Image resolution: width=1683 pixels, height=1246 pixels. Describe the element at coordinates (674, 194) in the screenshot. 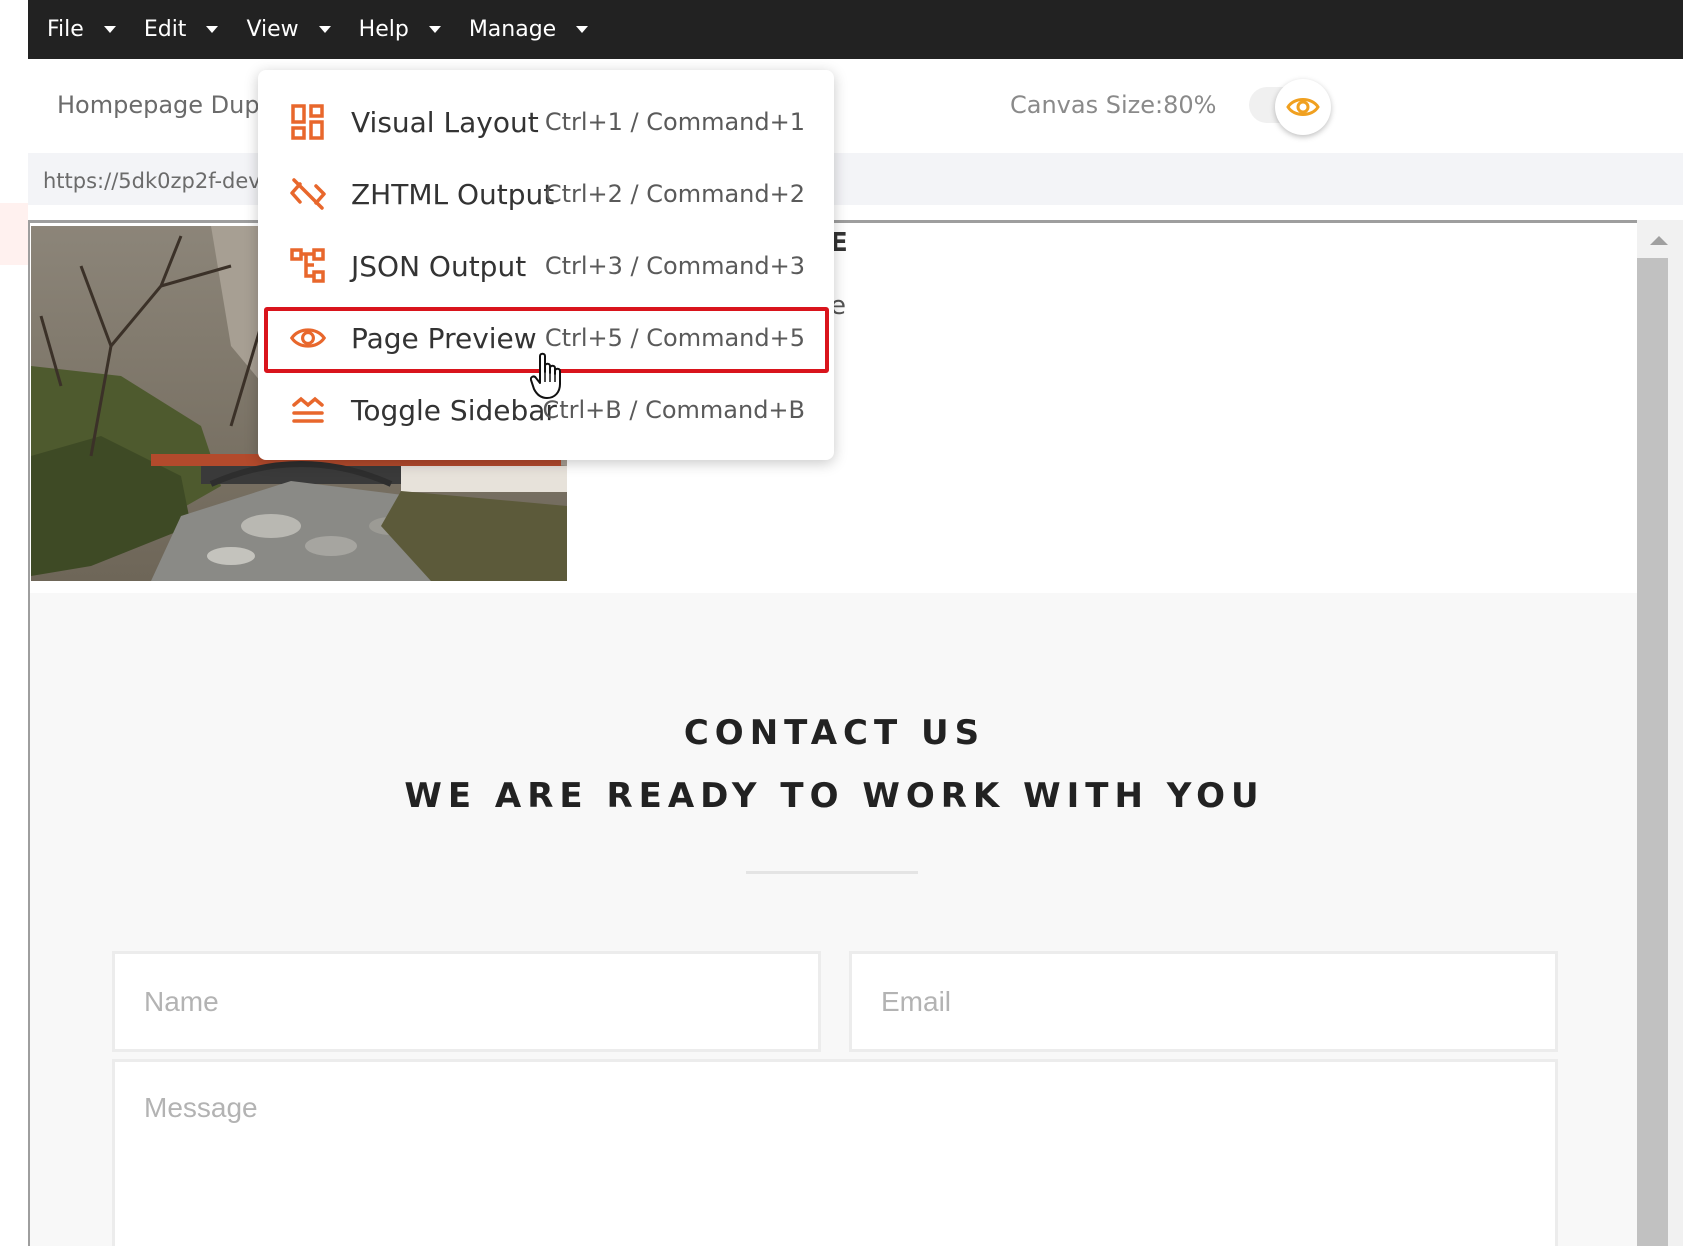

I see `menu-item-shortcut: Ctrl+2 / Command+2` at that location.